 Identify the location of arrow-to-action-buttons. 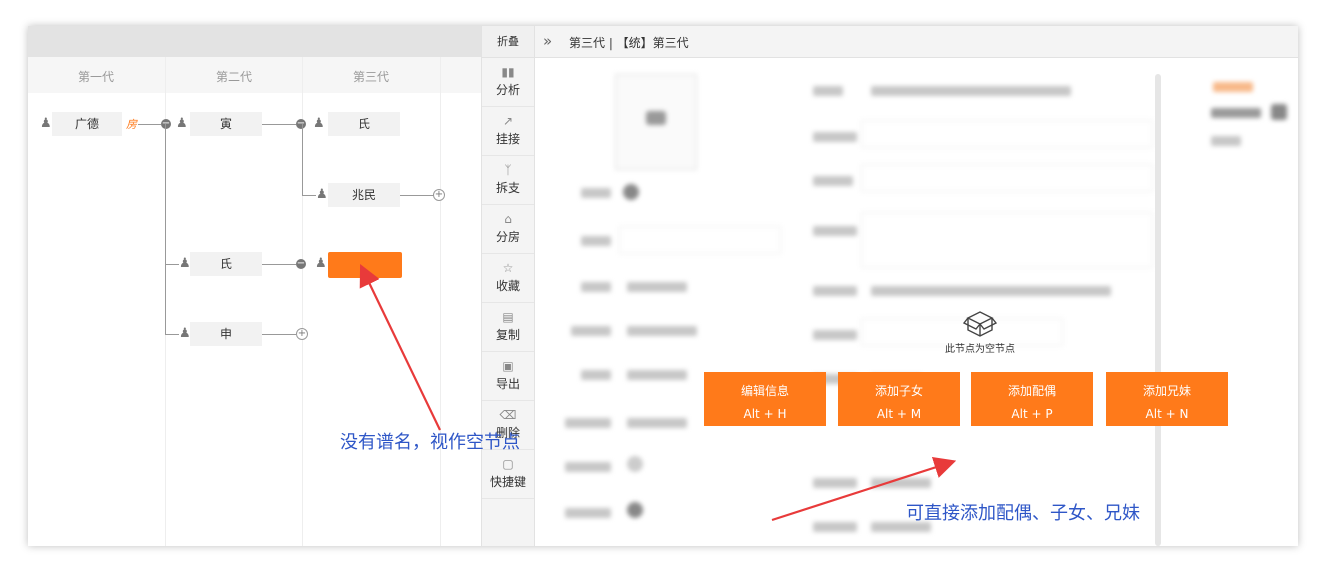
(864, 489).